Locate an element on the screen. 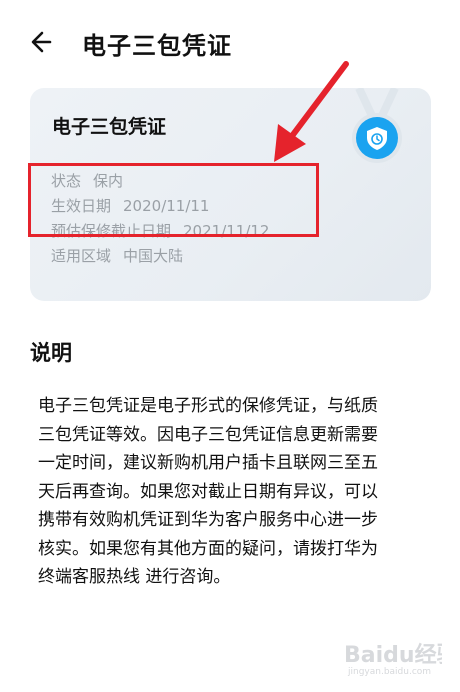 Image resolution: width=460 pixels, height=692 pixels. watermark-text: Baidu经验 is located at coordinates (393, 655).